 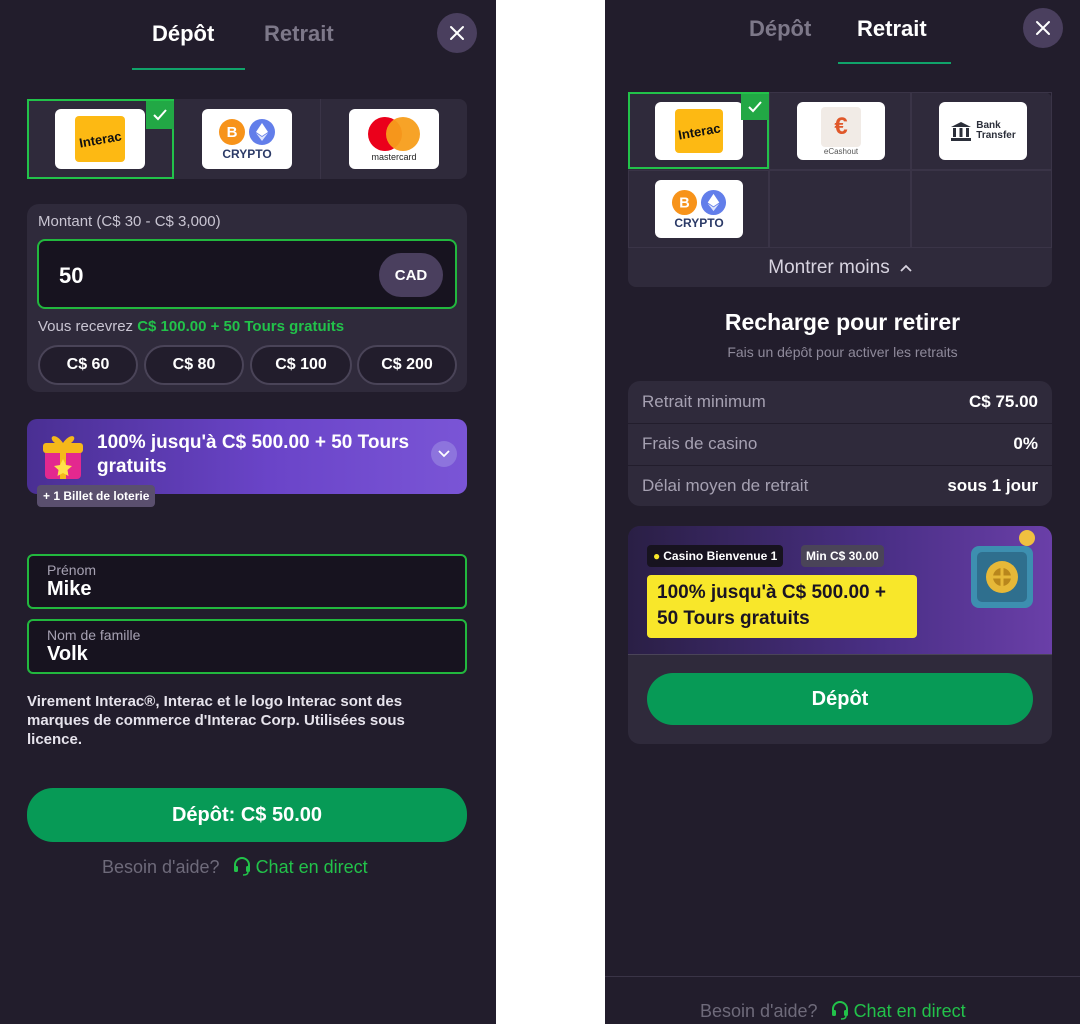 What do you see at coordinates (715, 556) in the screenshot?
I see `promo-tag-casino: ● Casino Bienvenue 1` at bounding box center [715, 556].